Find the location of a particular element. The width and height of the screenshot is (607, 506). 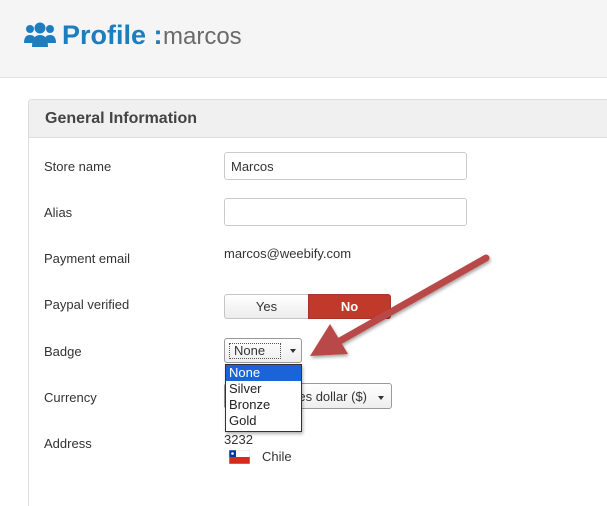

badge-dropdown-list: None Silver Bronze Gold is located at coordinates (263, 398).